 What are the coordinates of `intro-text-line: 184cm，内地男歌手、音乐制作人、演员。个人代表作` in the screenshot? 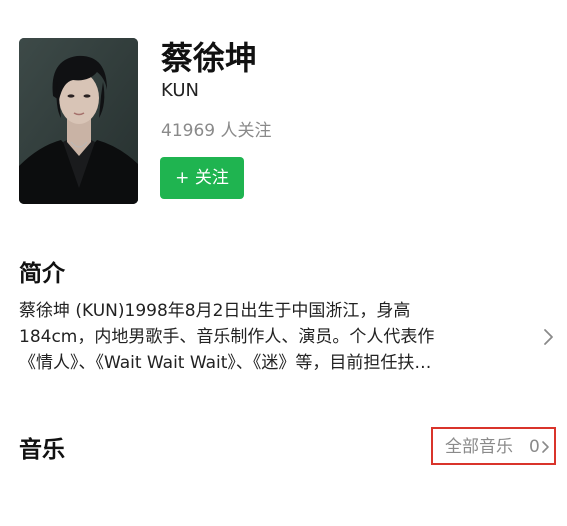 It's located at (227, 337).